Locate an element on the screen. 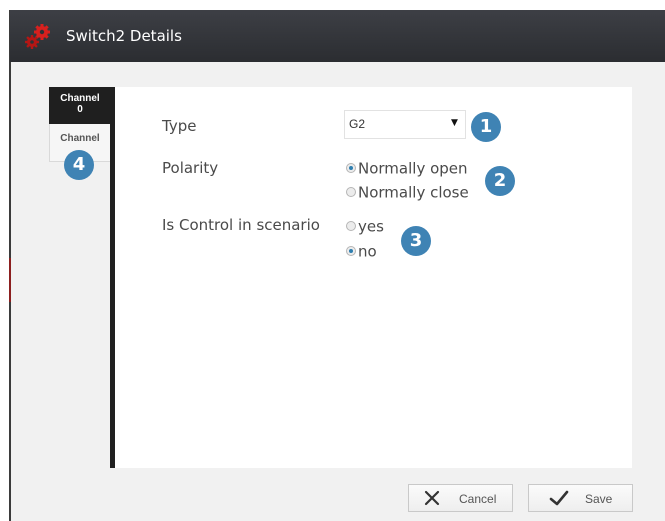  radio-normally-close: Normally close is located at coordinates (407, 192).